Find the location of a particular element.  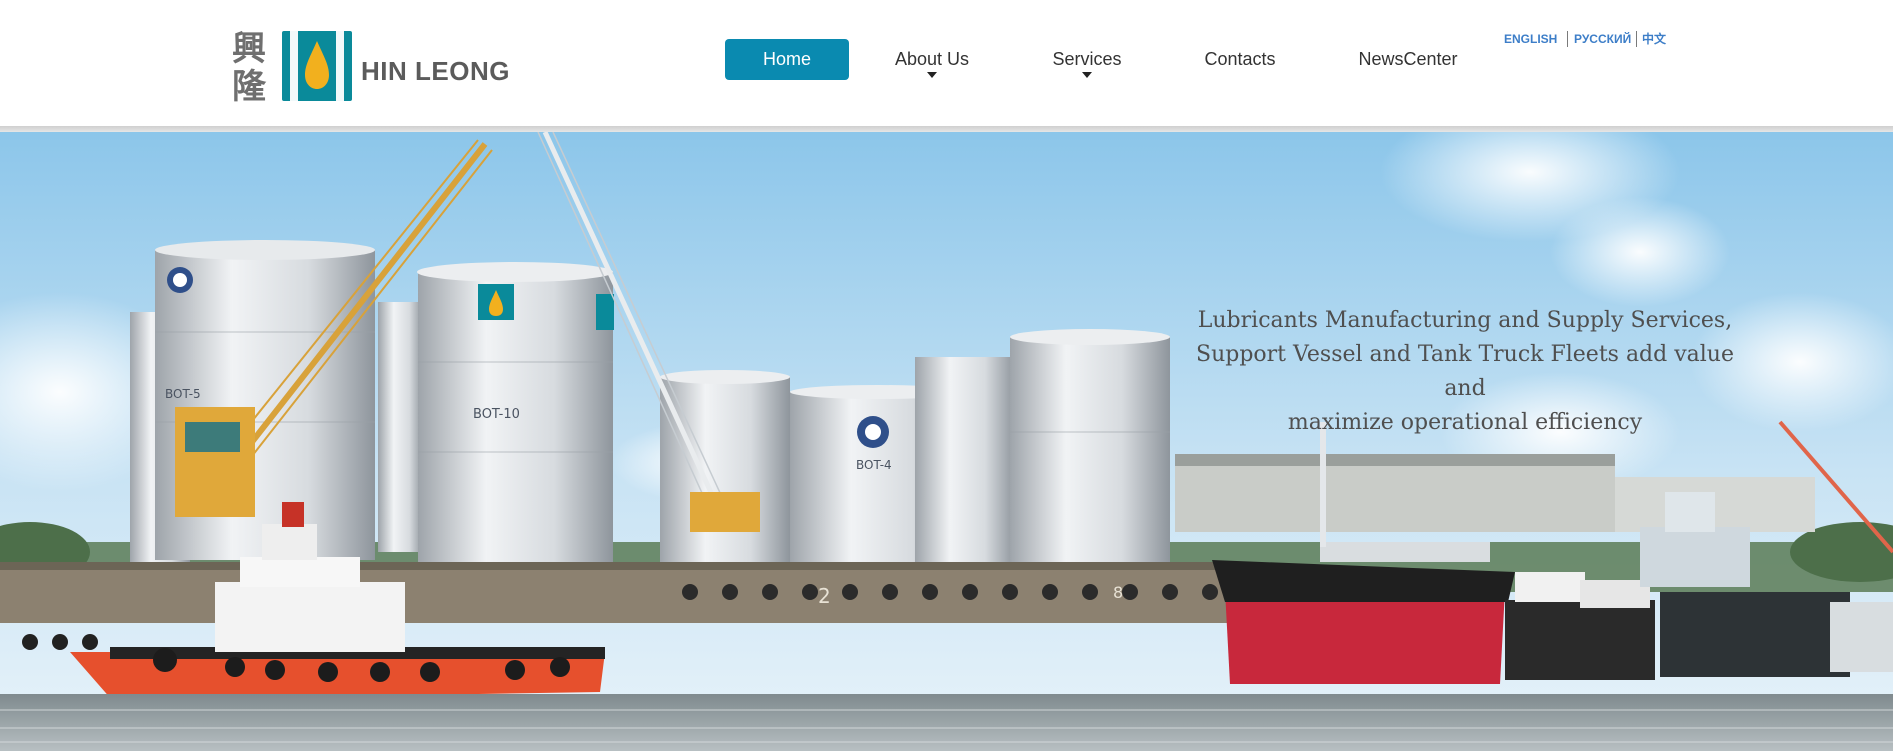

site-logo: 興隆 HIN LEONG is located at coordinates (371, 67).